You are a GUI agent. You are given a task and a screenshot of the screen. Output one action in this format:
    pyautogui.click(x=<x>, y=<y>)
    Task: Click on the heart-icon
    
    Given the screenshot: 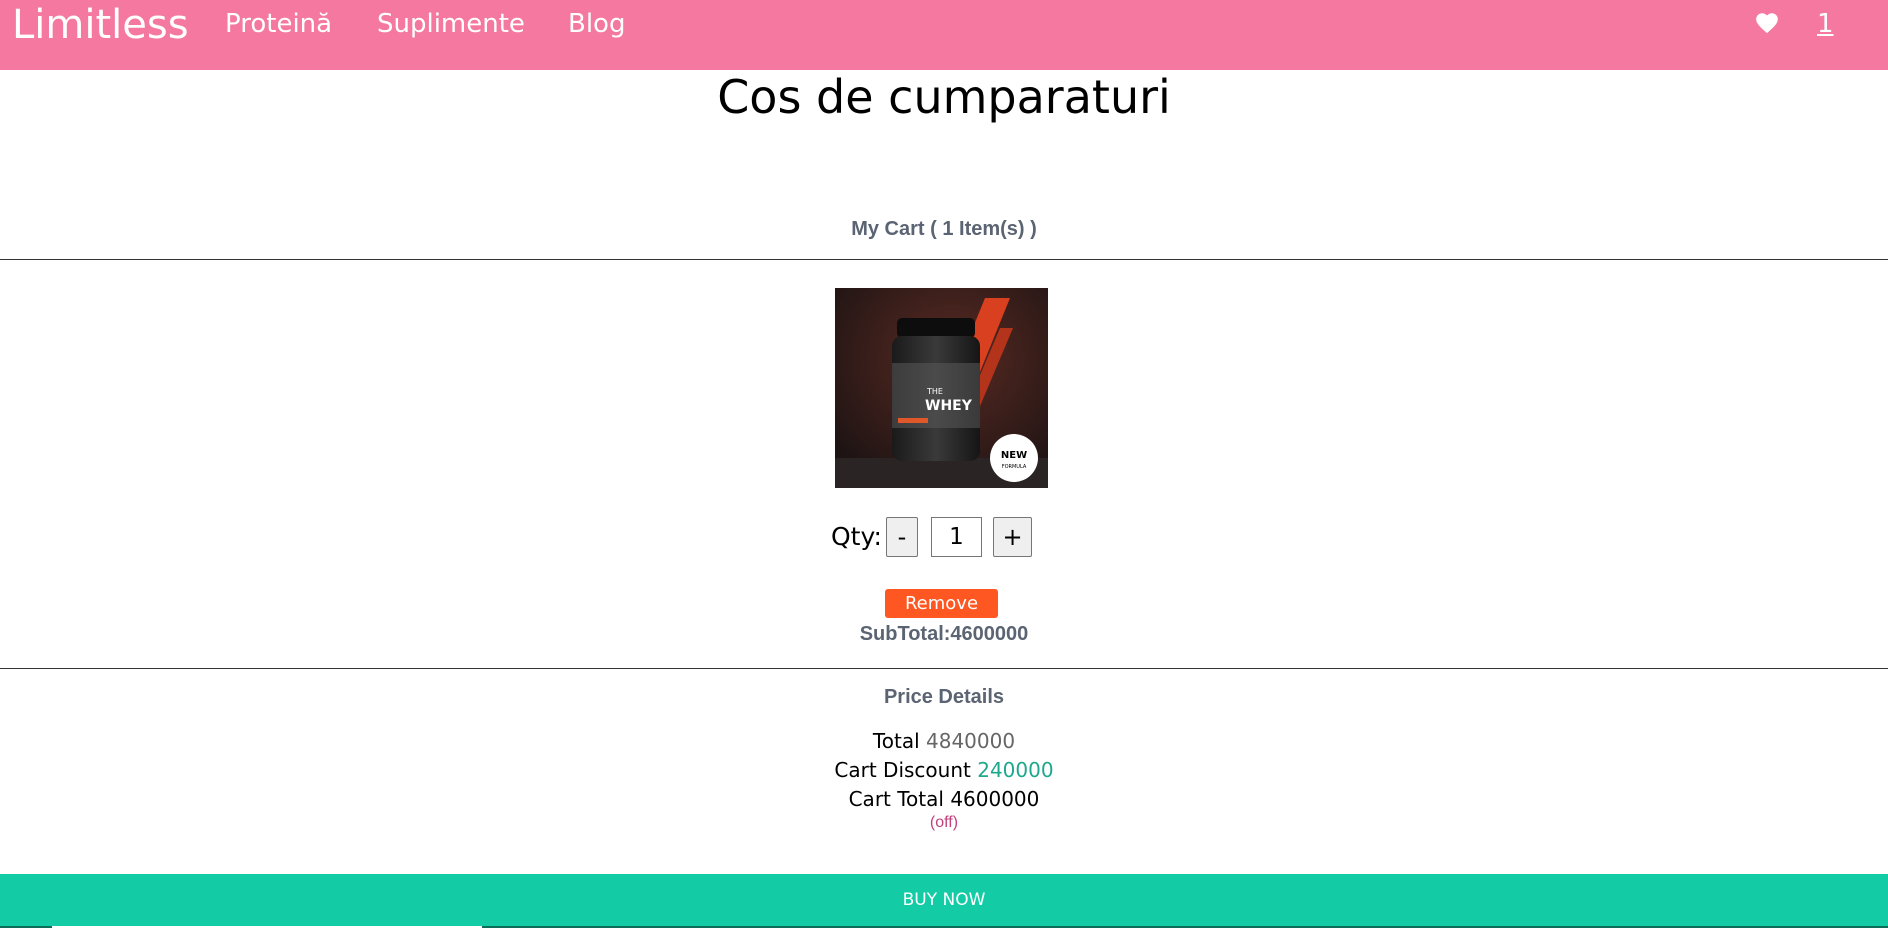 What is the action you would take?
    pyautogui.click(x=1767, y=23)
    